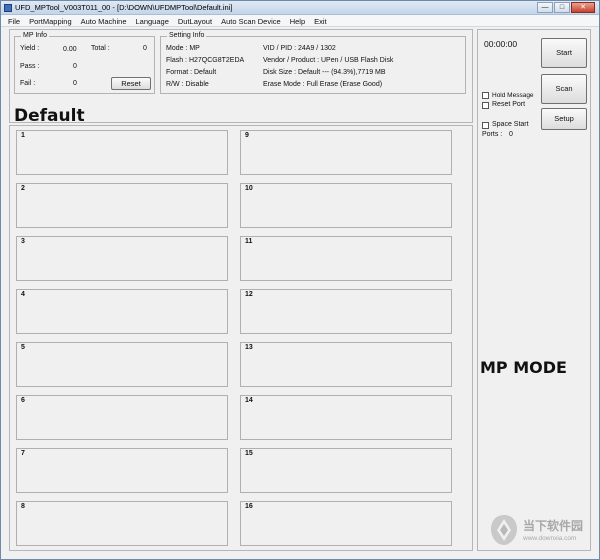 Image resolution: width=600 pixels, height=560 pixels. Describe the element at coordinates (249, 400) in the screenshot. I see `slot-number: 14` at that location.